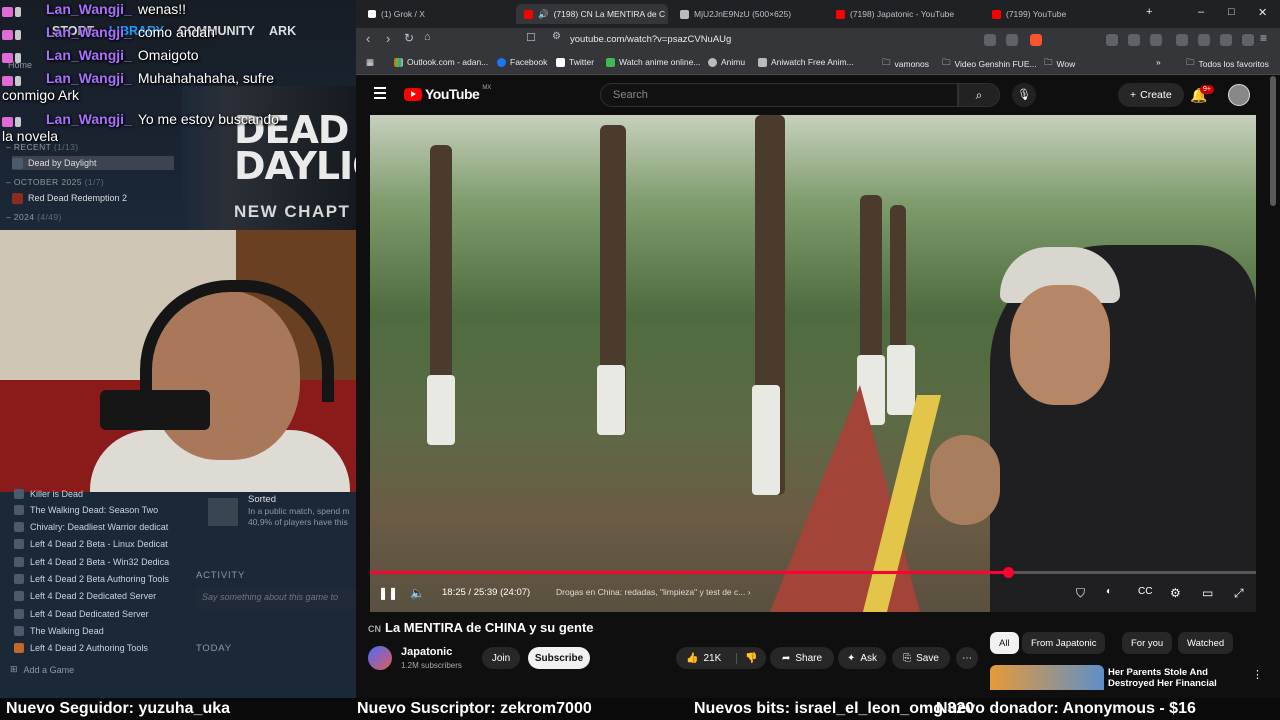 This screenshot has width=1280, height=720. Describe the element at coordinates (1109, 591) in the screenshot. I see `autoplay-toggle: ◐` at that location.